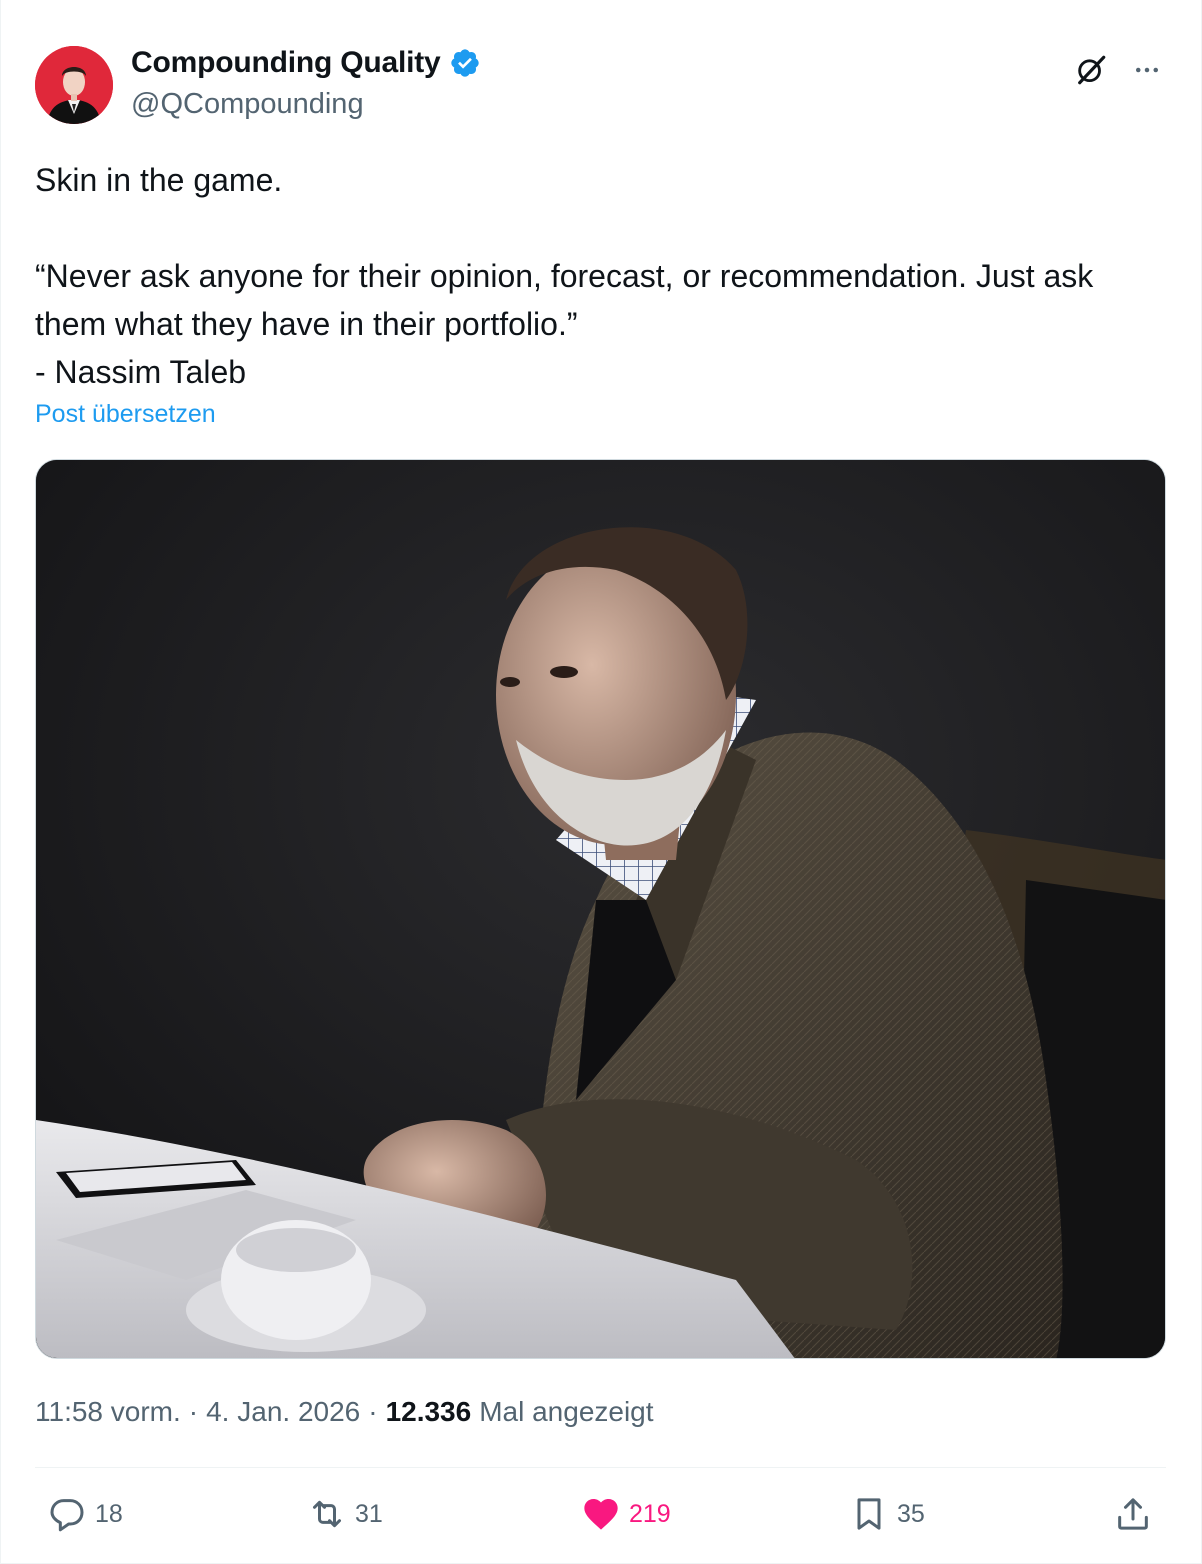  What do you see at coordinates (108, 1412) in the screenshot?
I see `tweet-time: 11:58 vorm.` at bounding box center [108, 1412].